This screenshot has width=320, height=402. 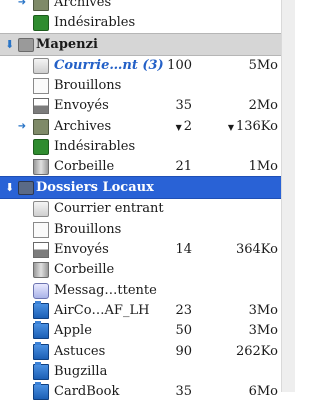 I want to click on message-count: 50, so click(x=167, y=330).